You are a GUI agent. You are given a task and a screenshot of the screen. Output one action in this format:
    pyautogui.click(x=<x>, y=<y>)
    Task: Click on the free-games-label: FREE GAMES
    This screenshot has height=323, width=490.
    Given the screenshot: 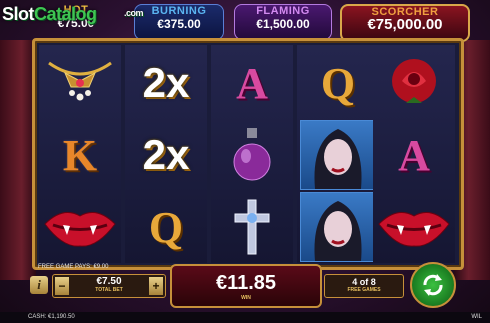 What is the action you would take?
    pyautogui.click(x=364, y=290)
    